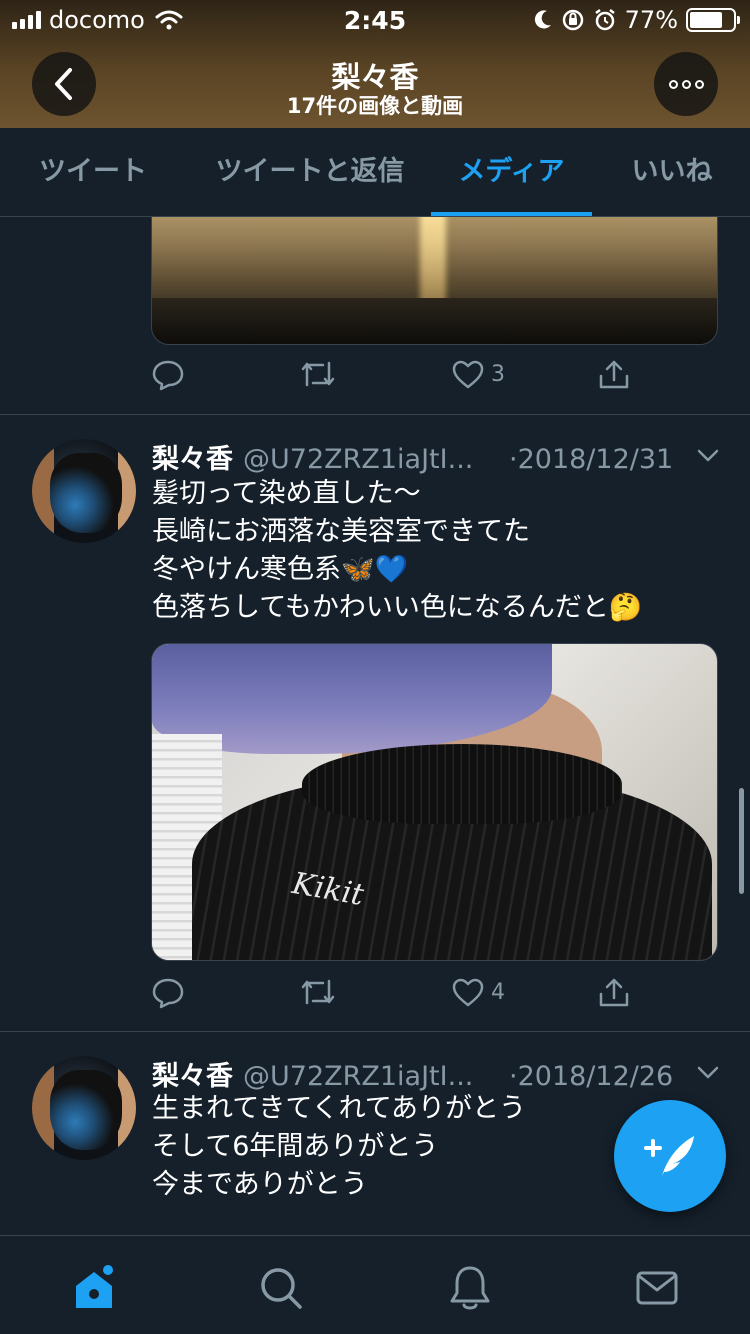  I want to click on more-icon, so click(673, 84).